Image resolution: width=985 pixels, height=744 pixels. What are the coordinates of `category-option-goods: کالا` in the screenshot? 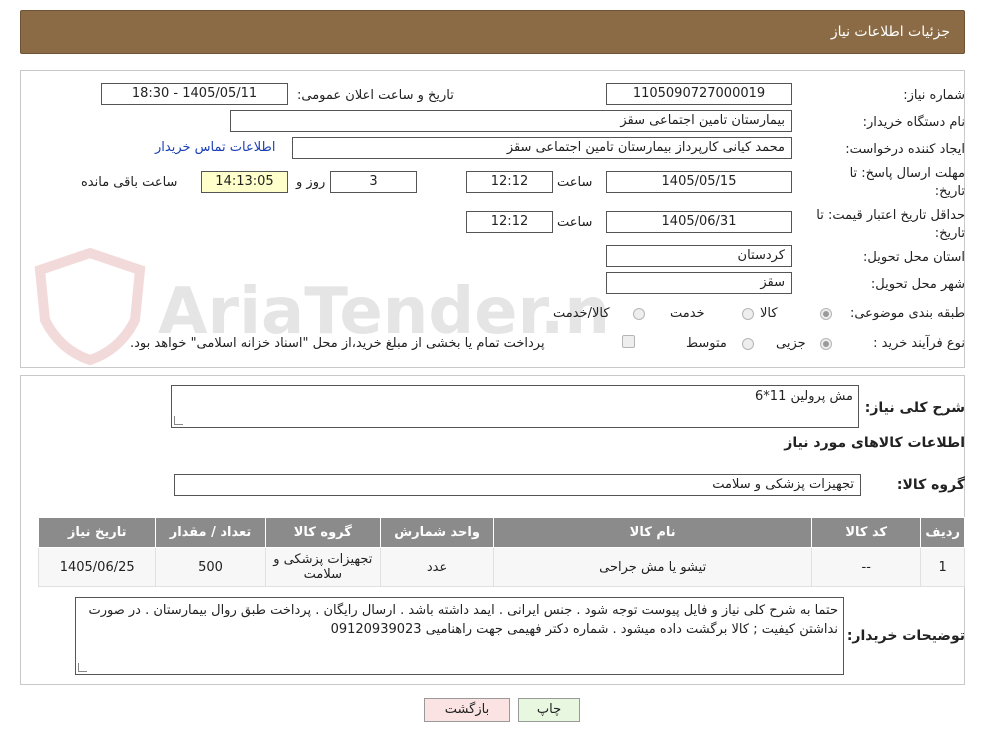 It's located at (769, 313).